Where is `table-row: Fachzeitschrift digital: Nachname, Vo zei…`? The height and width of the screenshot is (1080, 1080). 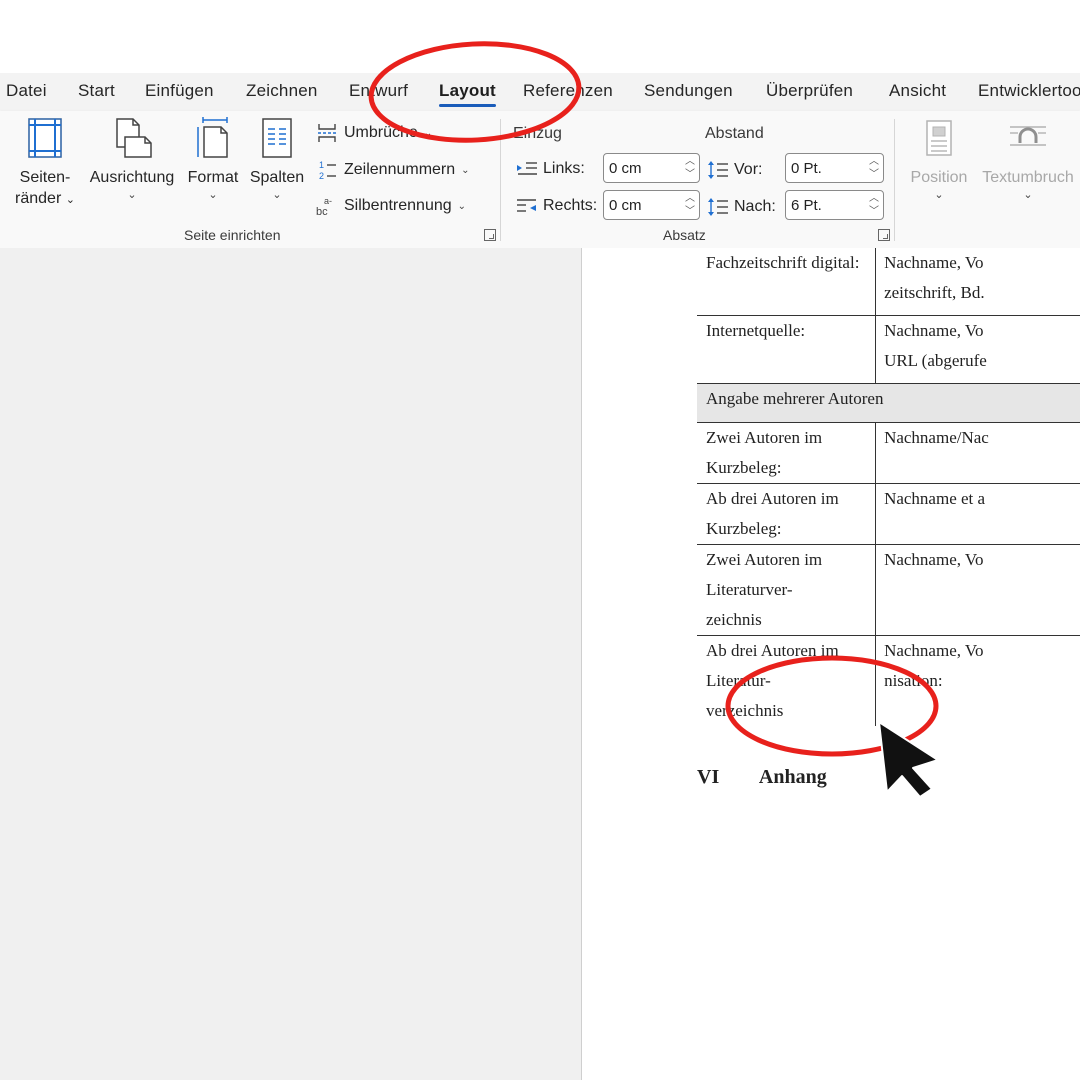
table-row: Fachzeitschrift digital: Nachname, Vo zei… is located at coordinates (888, 282).